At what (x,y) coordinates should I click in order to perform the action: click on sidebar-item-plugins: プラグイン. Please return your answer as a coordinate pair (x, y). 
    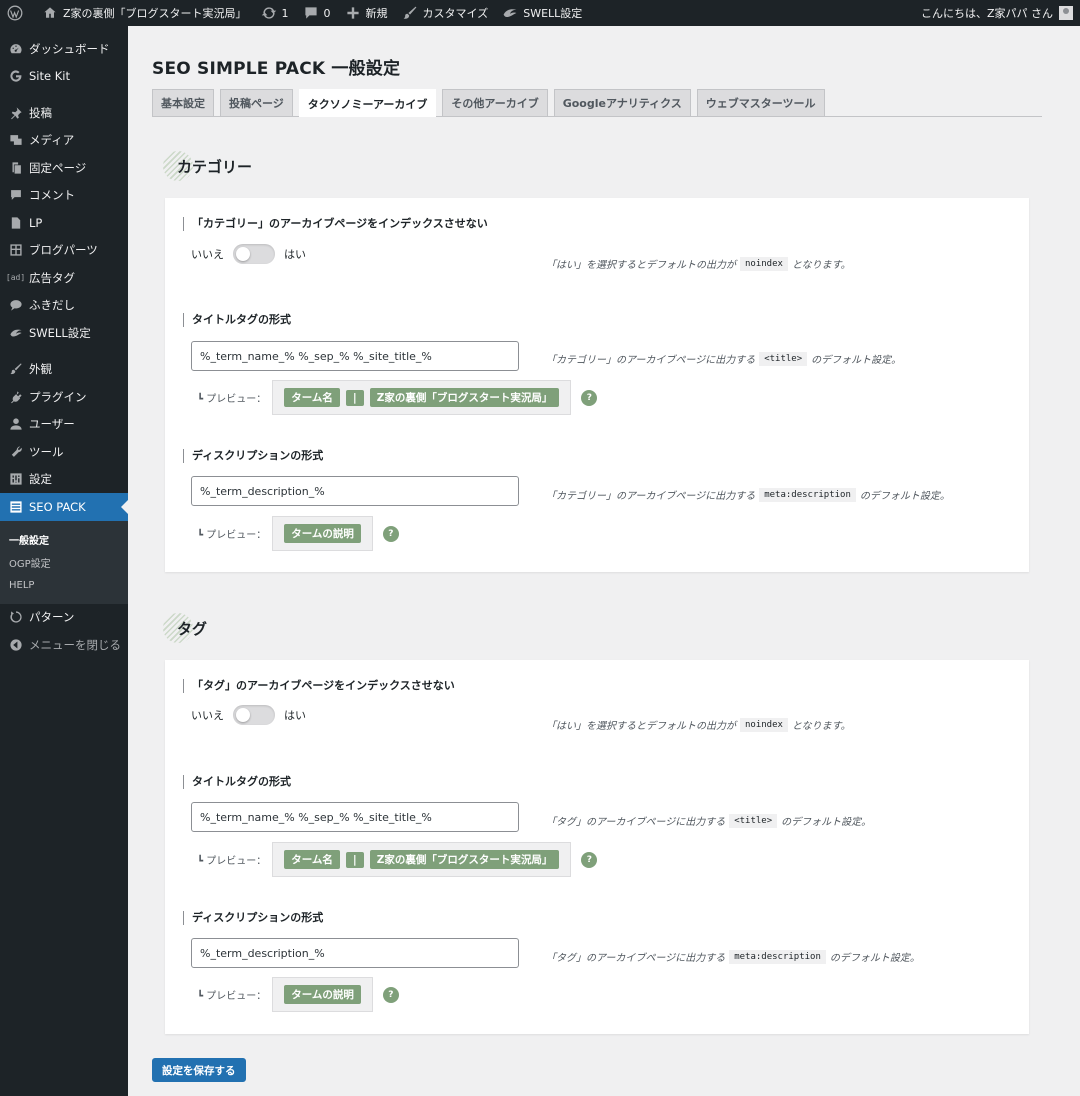
    Looking at the image, I should click on (64, 397).